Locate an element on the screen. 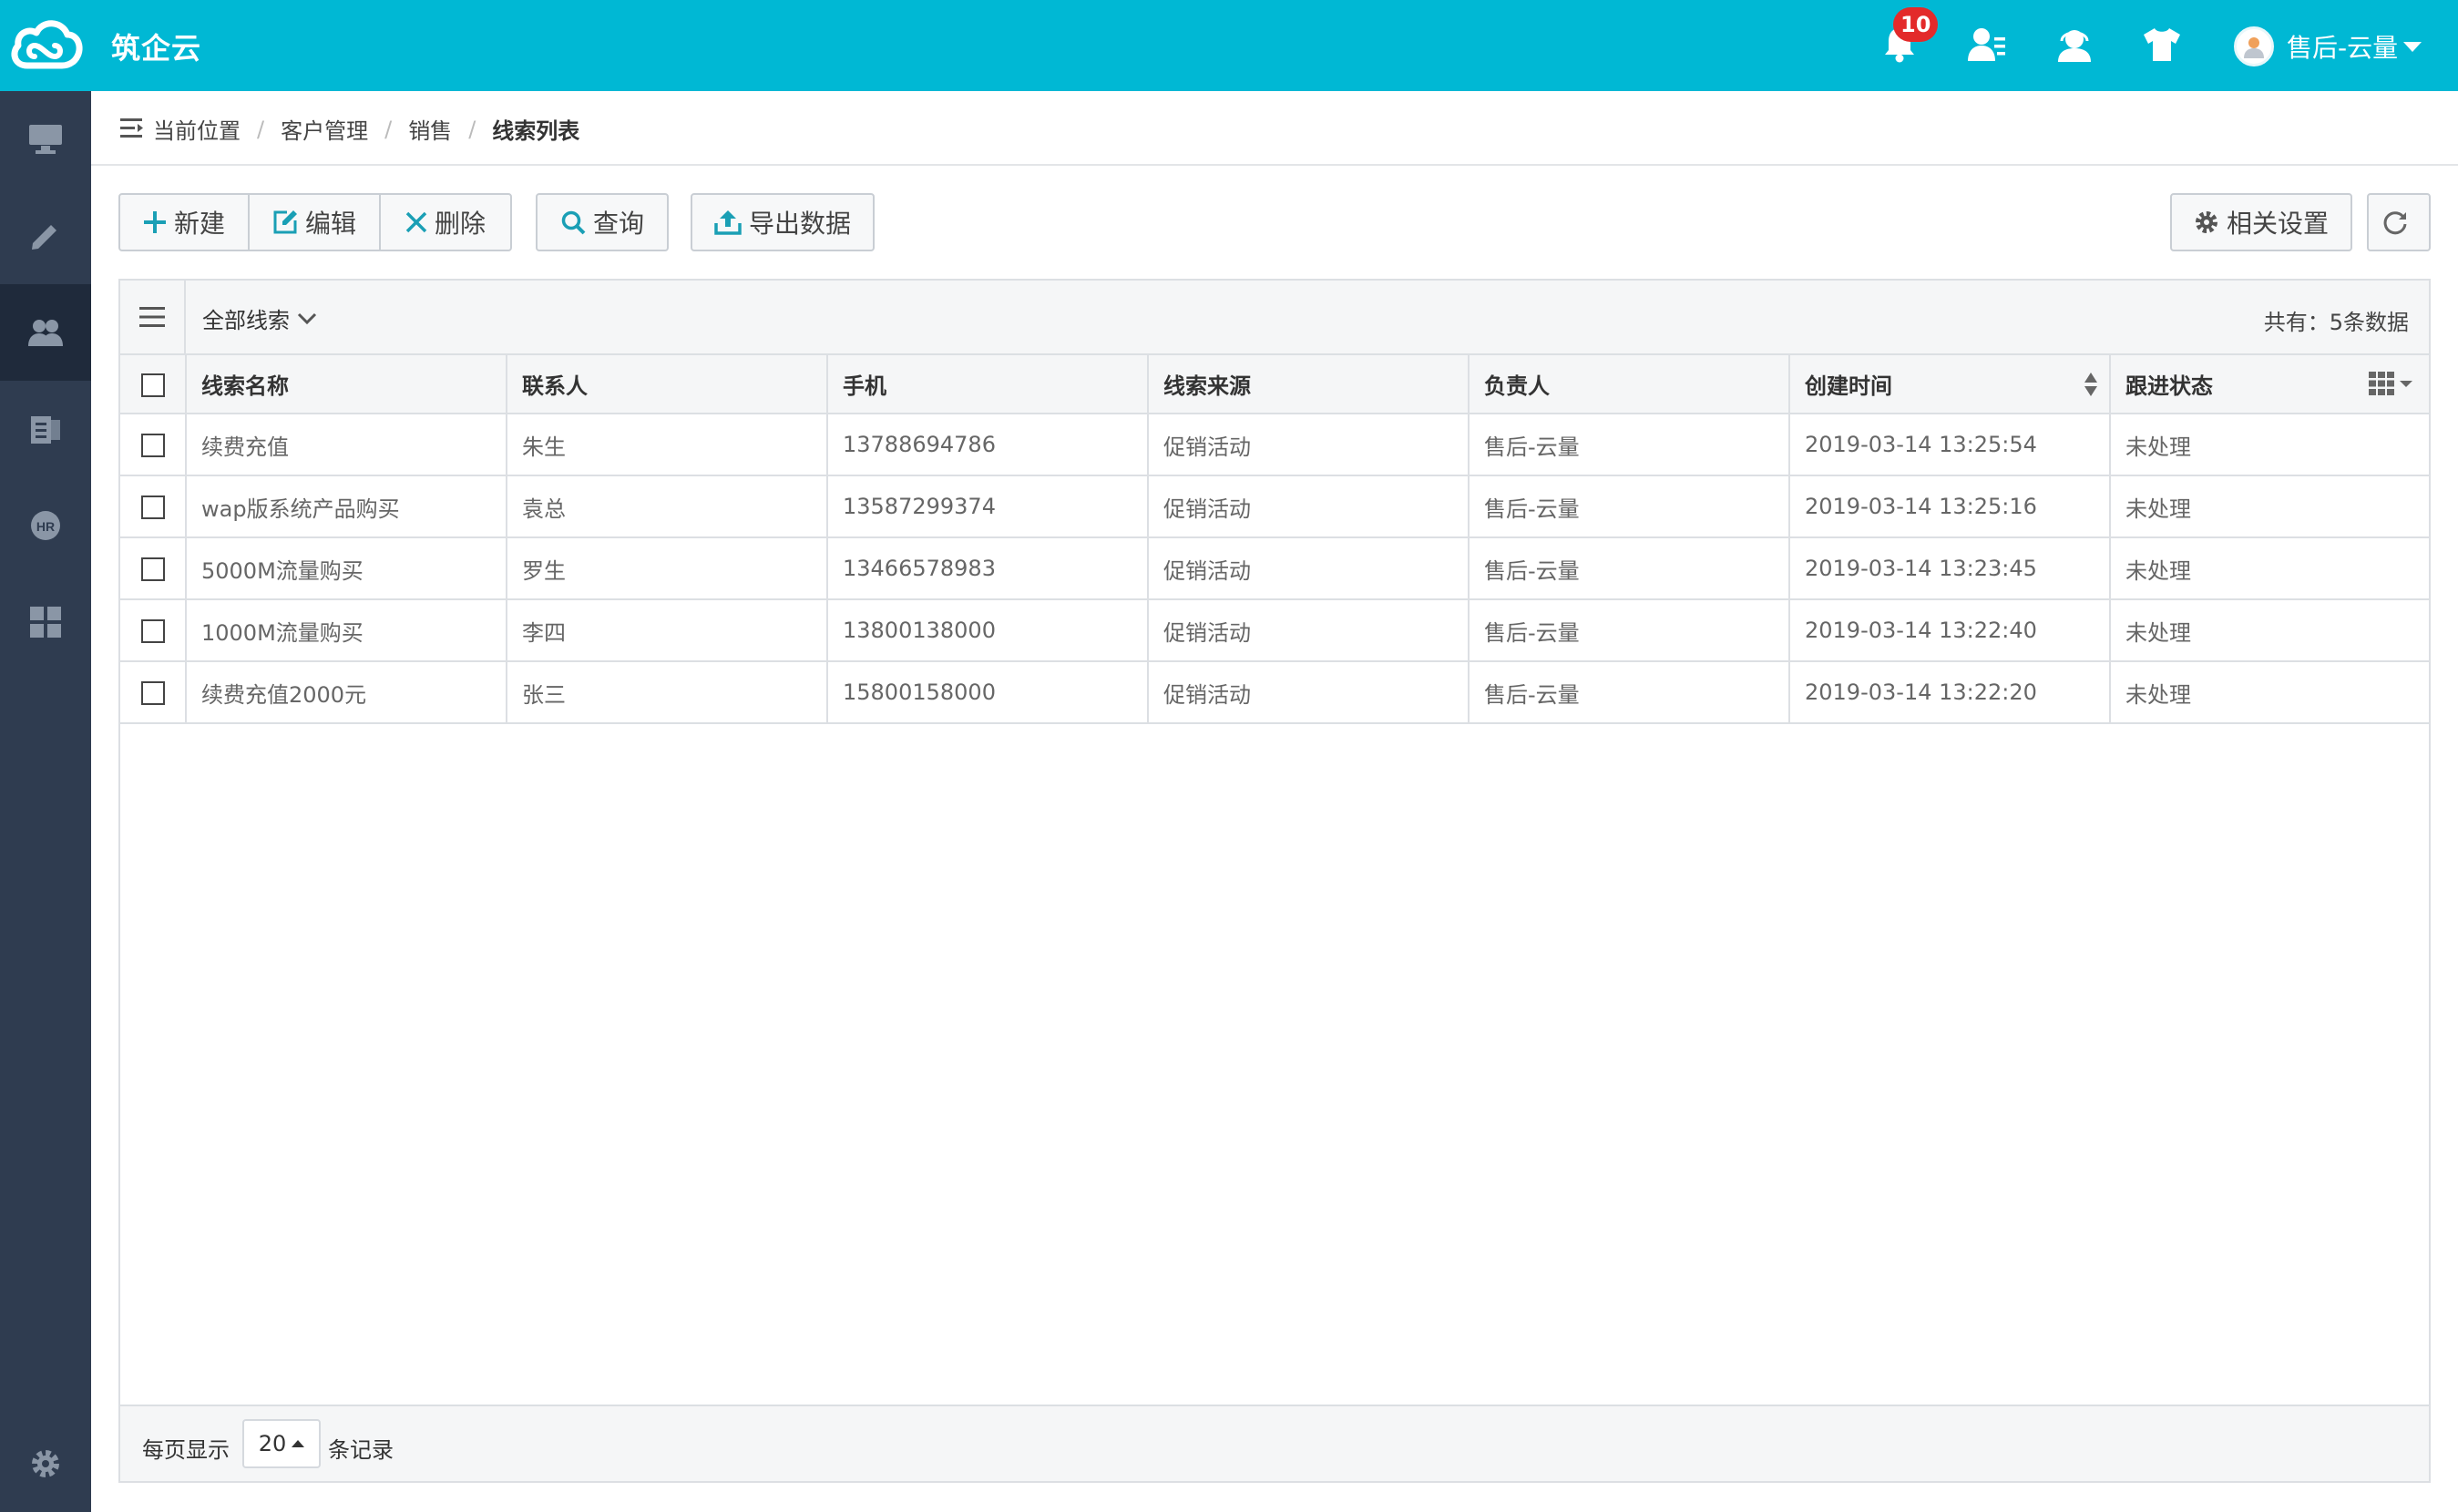 The width and height of the screenshot is (2458, 1512). column-header-created-time-label: 创建时间 is located at coordinates (1848, 386).